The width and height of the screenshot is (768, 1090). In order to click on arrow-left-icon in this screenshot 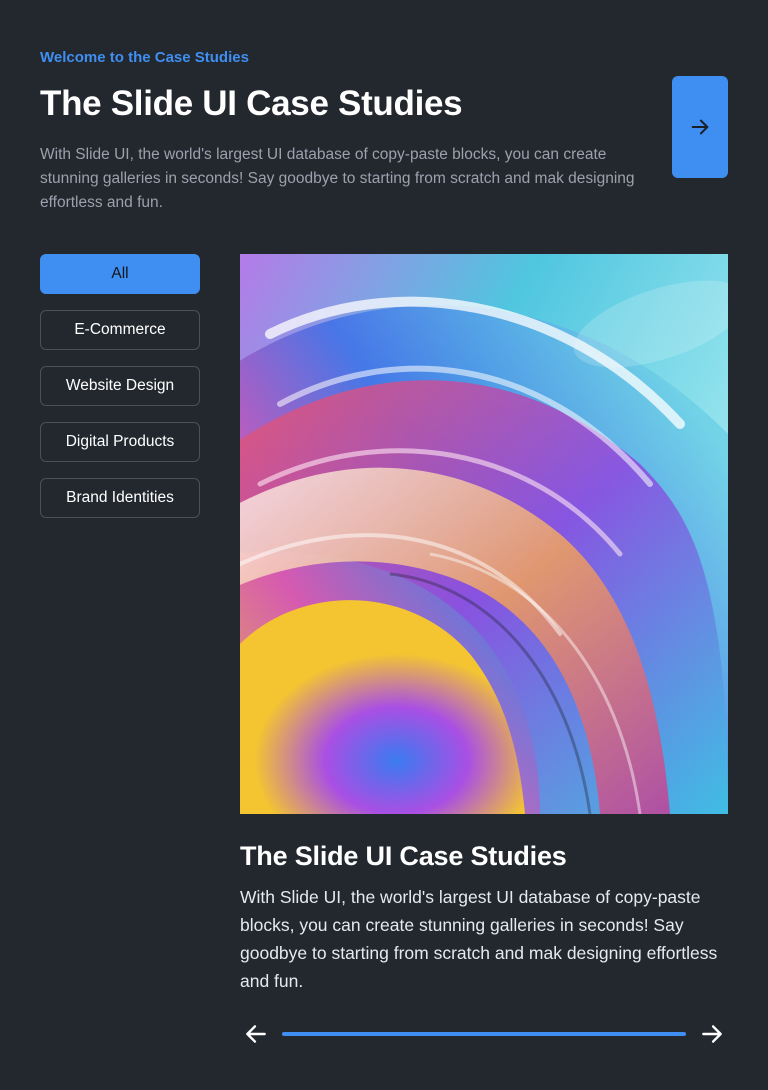, I will do `click(256, 1034)`.